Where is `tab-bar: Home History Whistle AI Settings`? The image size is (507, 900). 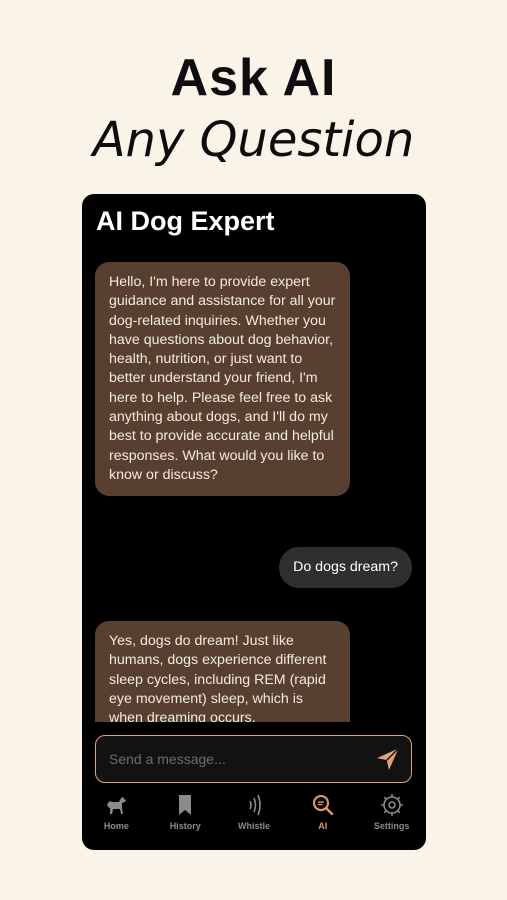
tab-bar: Home History Whistle AI Settings is located at coordinates (254, 815).